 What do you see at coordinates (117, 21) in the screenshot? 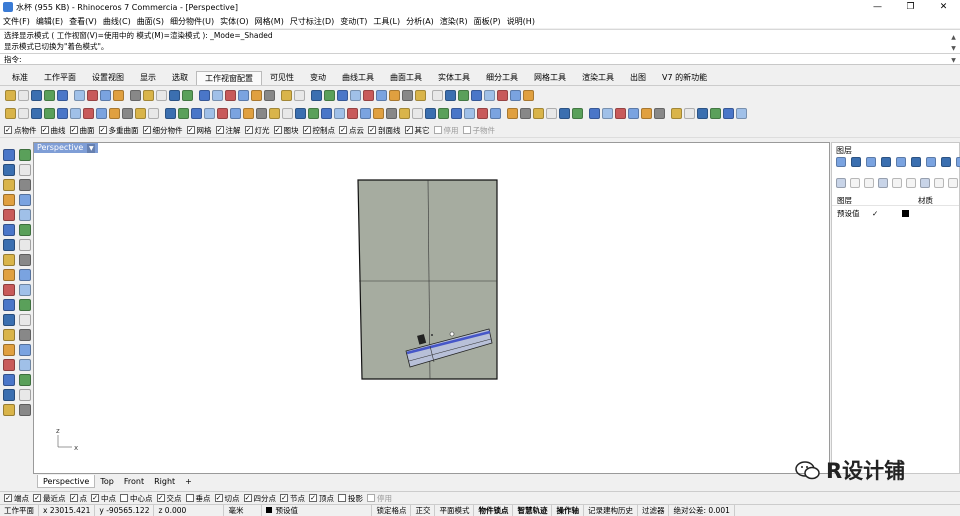
I see `menu-item: 曲线(C)` at bounding box center [117, 21].